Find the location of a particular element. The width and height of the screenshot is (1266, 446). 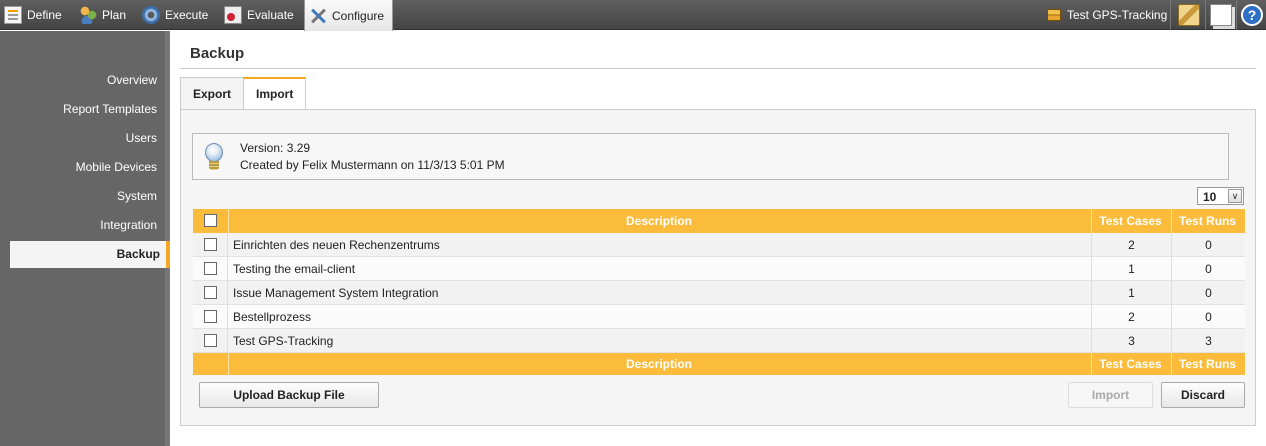

nav-evaluate-label: Evaluate is located at coordinates (270, 15).